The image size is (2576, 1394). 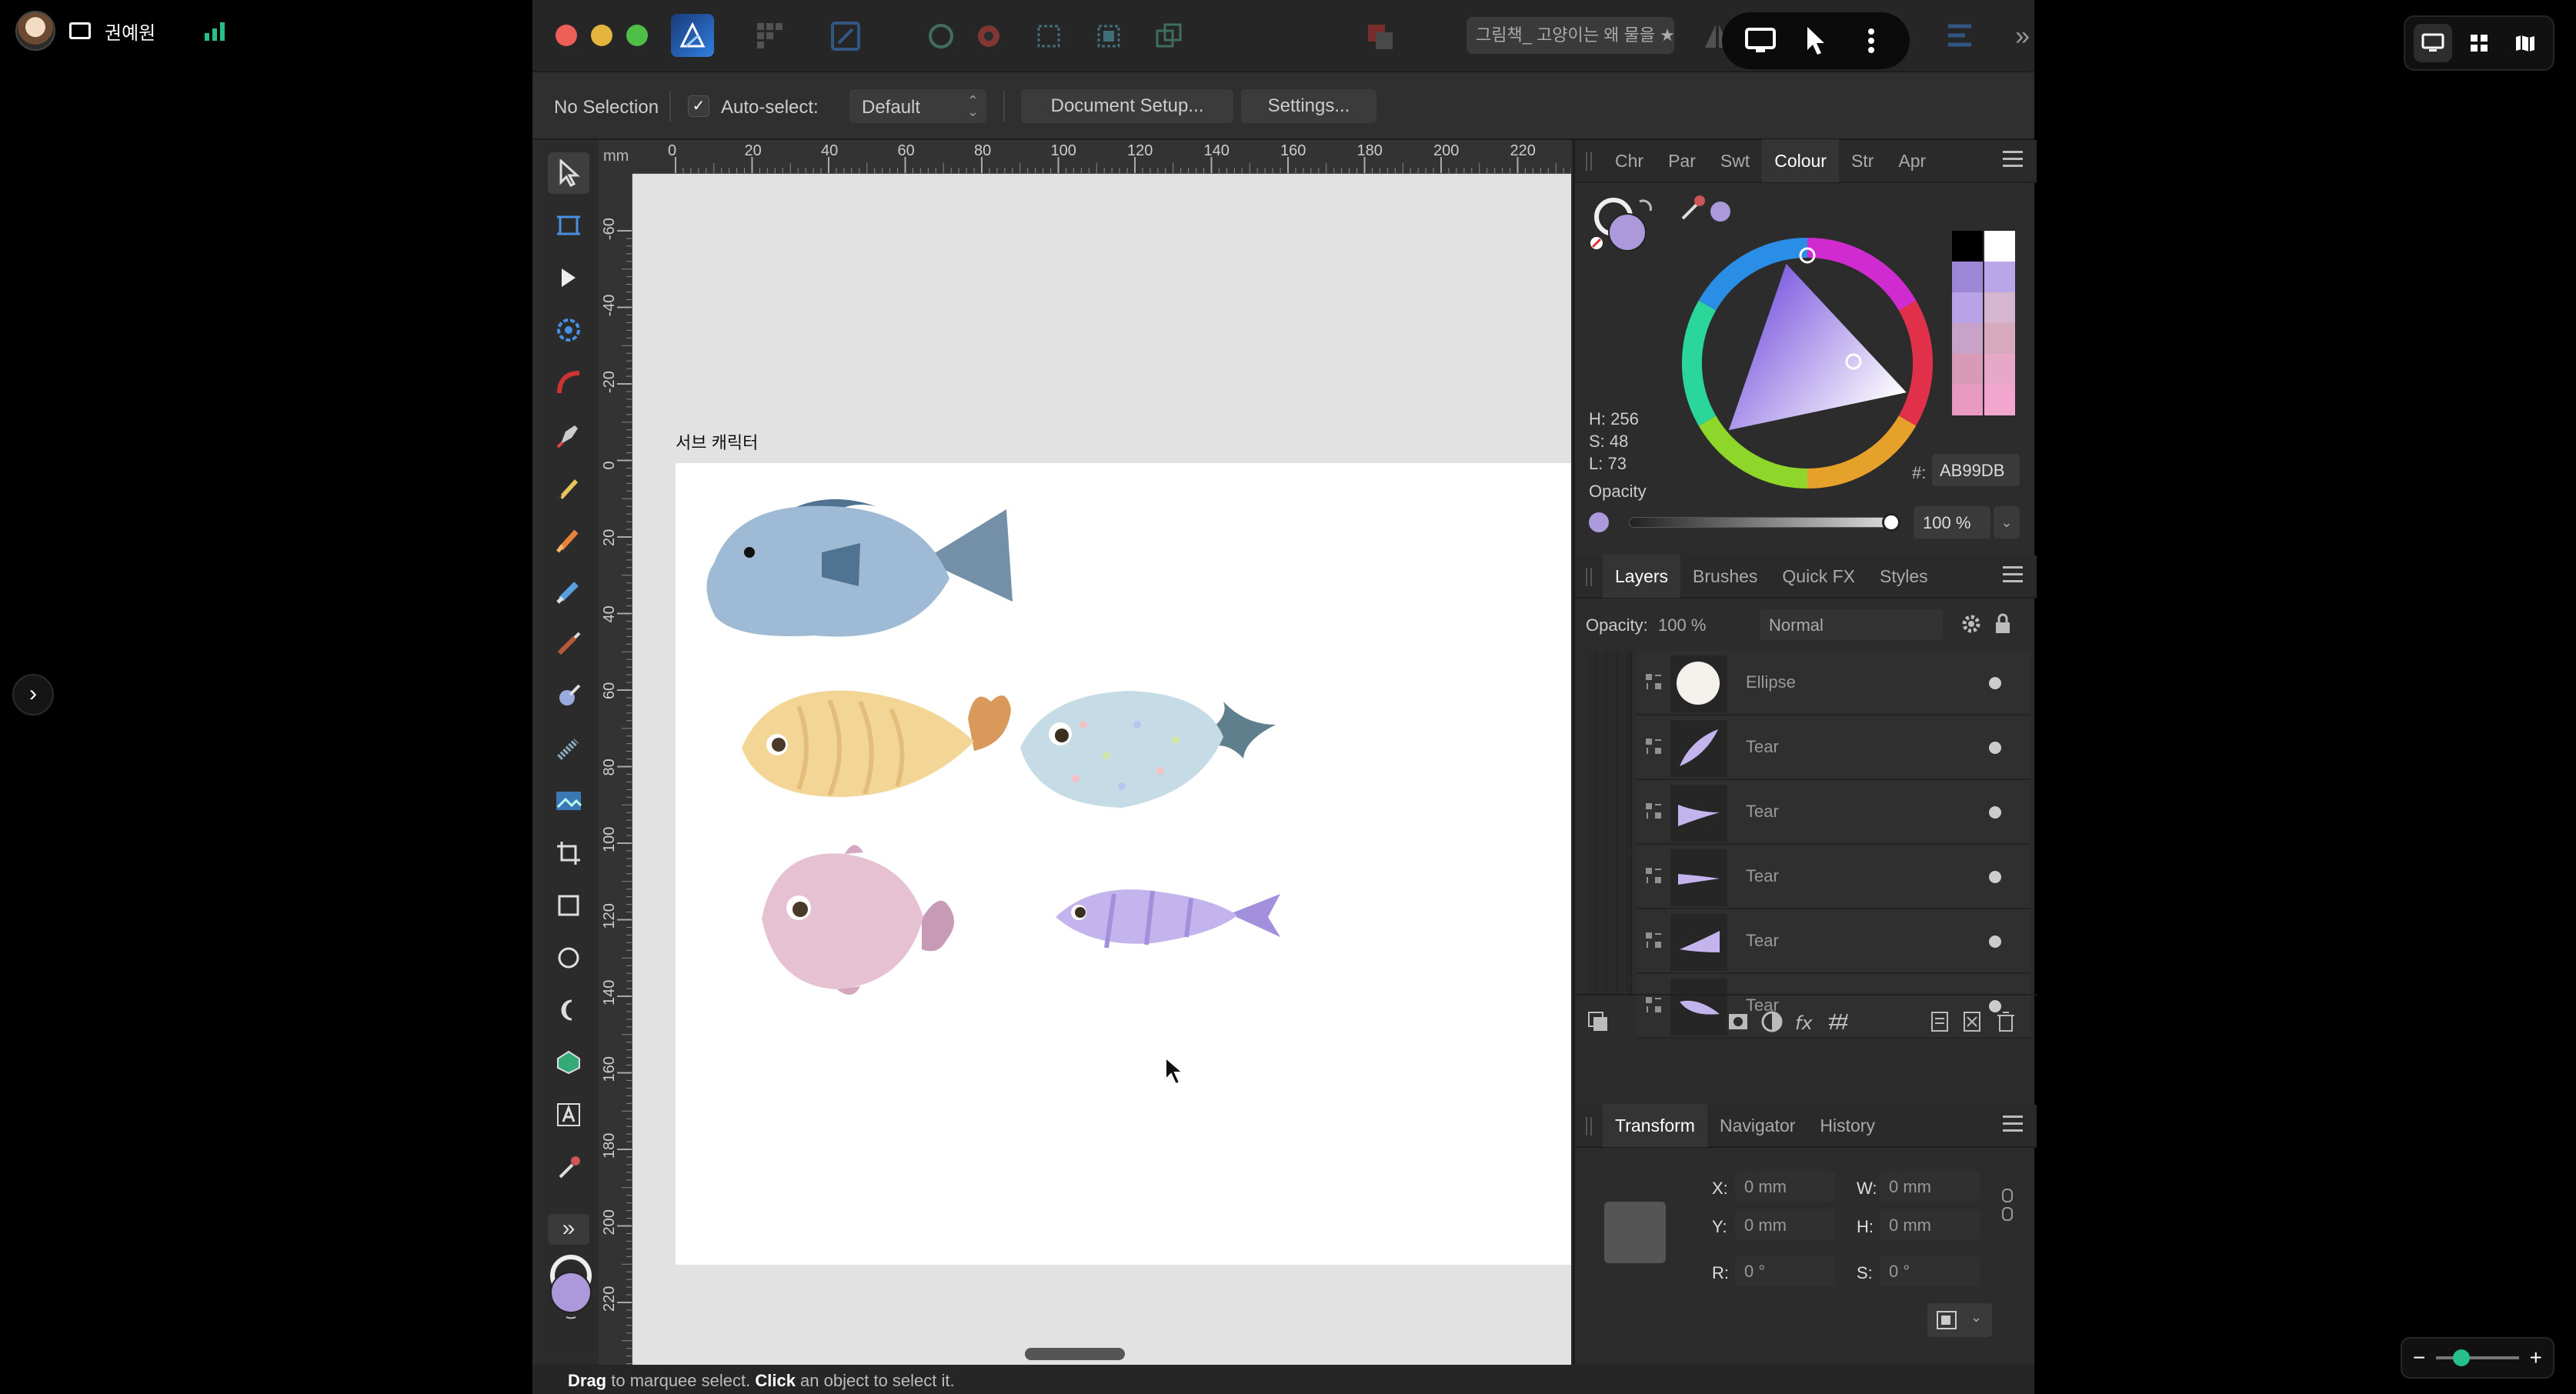 I want to click on anchor-point-selector, so click(x=1635, y=1232).